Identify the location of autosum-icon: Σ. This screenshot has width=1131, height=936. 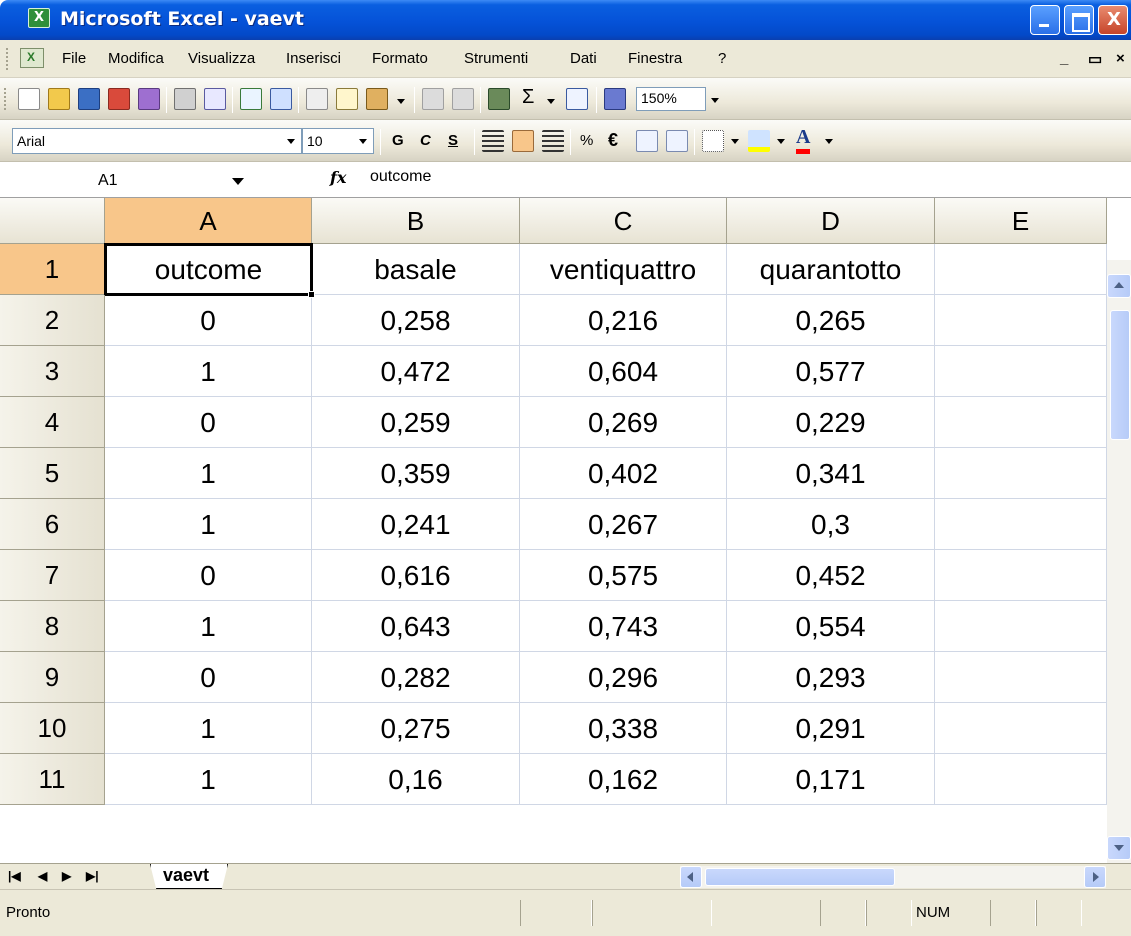
(528, 97).